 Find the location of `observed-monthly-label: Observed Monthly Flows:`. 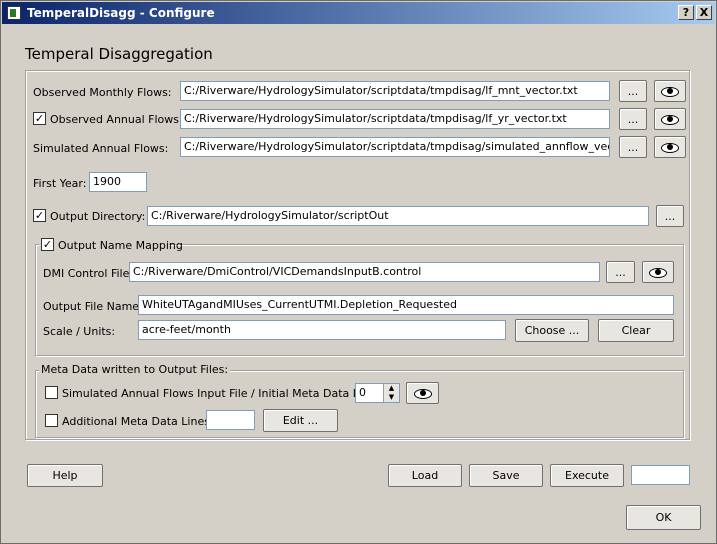

observed-monthly-label: Observed Monthly Flows: is located at coordinates (102, 92).